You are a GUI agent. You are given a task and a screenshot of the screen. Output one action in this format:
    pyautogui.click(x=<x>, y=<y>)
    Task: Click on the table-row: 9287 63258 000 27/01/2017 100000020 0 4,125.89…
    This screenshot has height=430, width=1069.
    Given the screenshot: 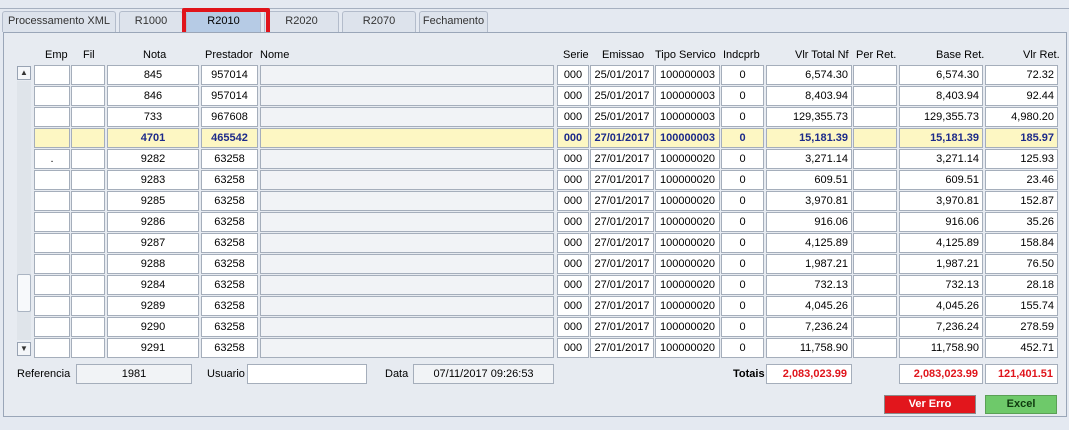 What is the action you would take?
    pyautogui.click(x=534, y=243)
    